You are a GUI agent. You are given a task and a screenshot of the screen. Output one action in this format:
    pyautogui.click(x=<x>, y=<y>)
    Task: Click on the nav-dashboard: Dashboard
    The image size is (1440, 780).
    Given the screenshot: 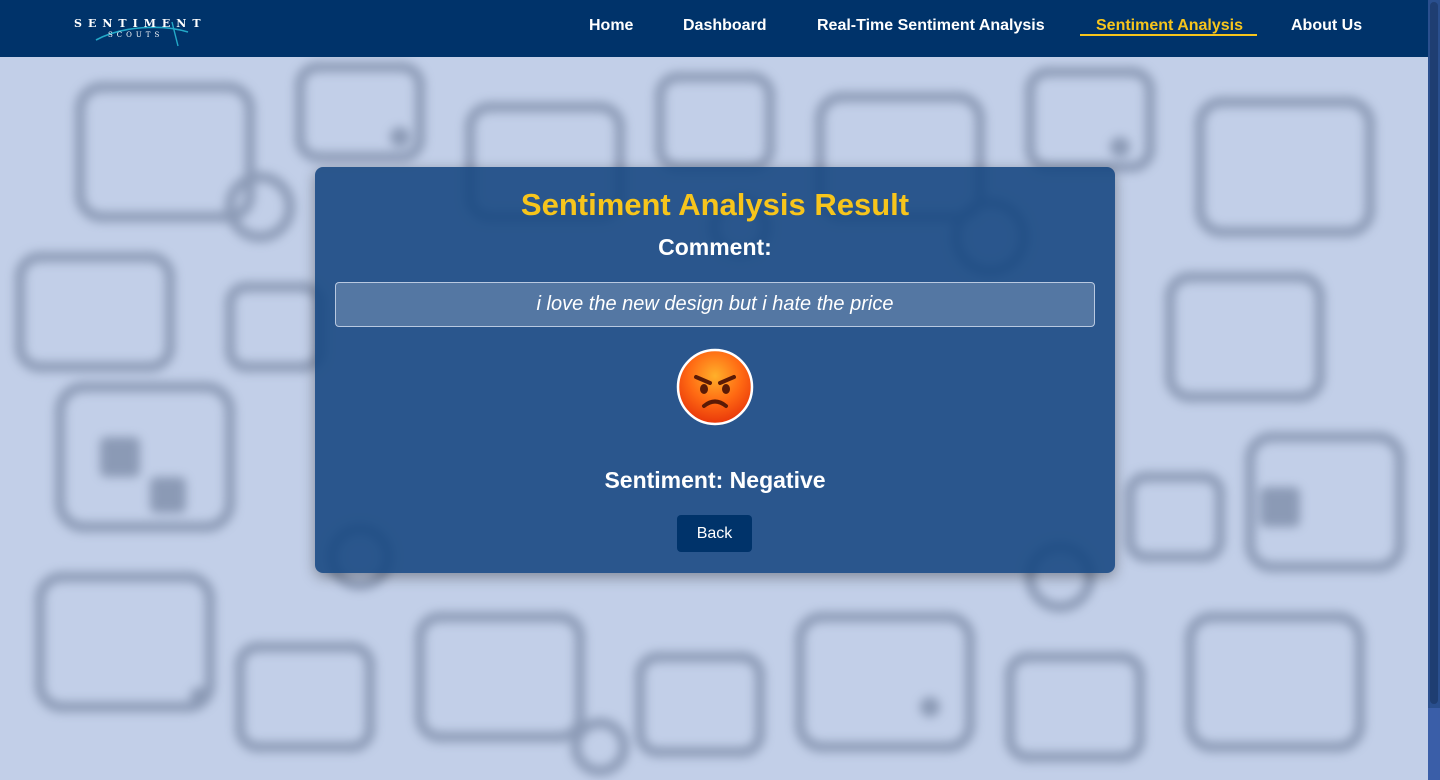 What is the action you would take?
    pyautogui.click(x=725, y=26)
    